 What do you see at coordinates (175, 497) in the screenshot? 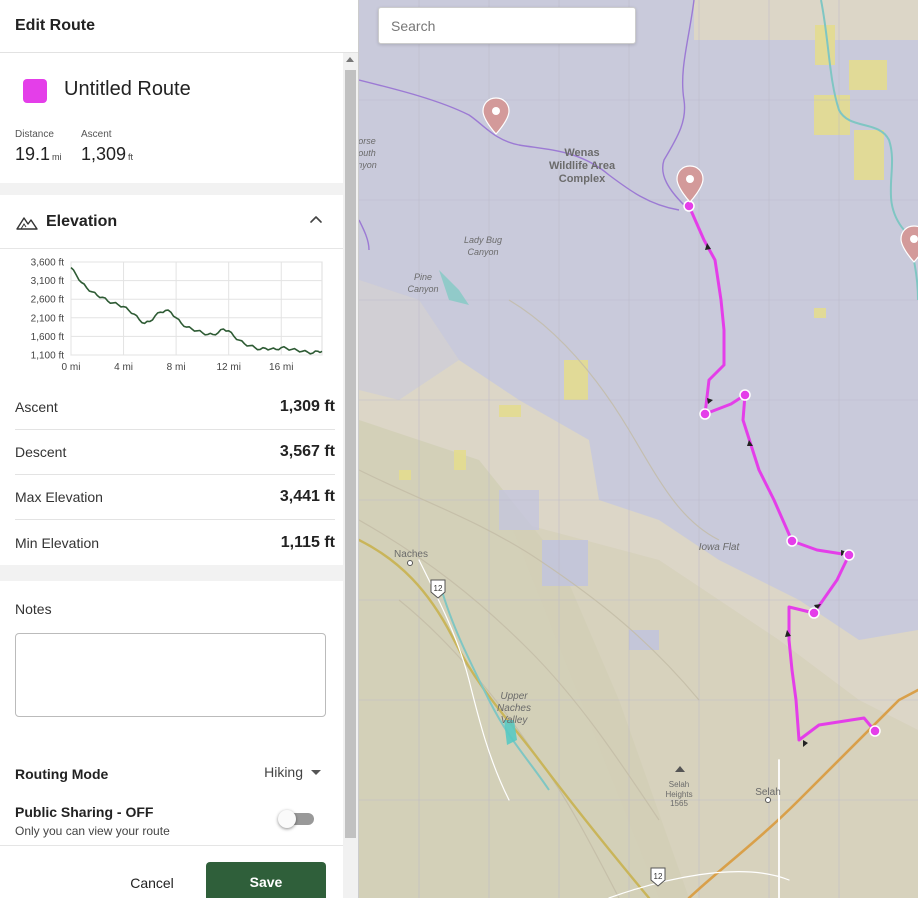
I see `elevation-stat-row: Max Elevation 3,441 ft` at bounding box center [175, 497].